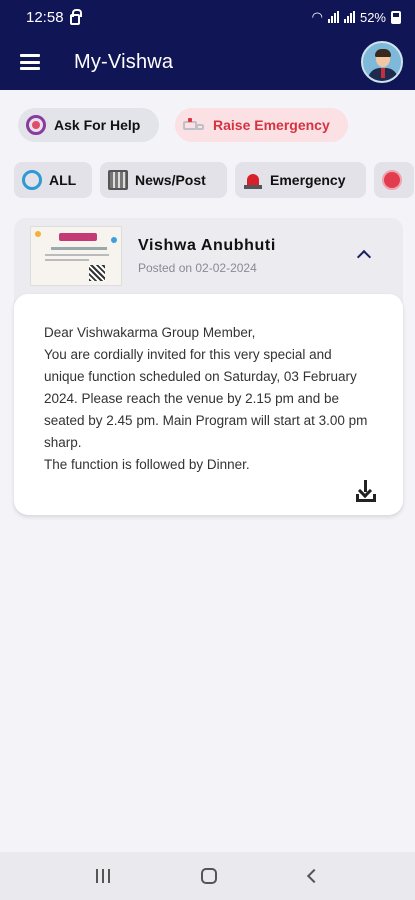 Image resolution: width=415 pixels, height=900 pixels. I want to click on post-thumbnail, so click(76, 256).